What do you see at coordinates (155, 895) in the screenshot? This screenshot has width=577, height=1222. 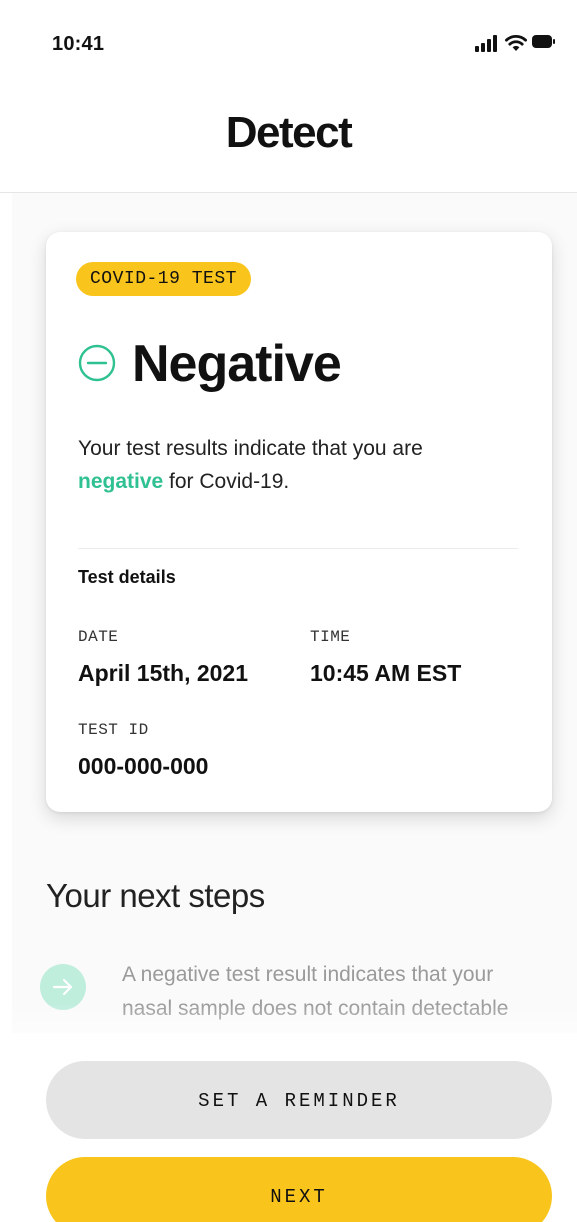 I see `next-steps-heading: Your next steps` at bounding box center [155, 895].